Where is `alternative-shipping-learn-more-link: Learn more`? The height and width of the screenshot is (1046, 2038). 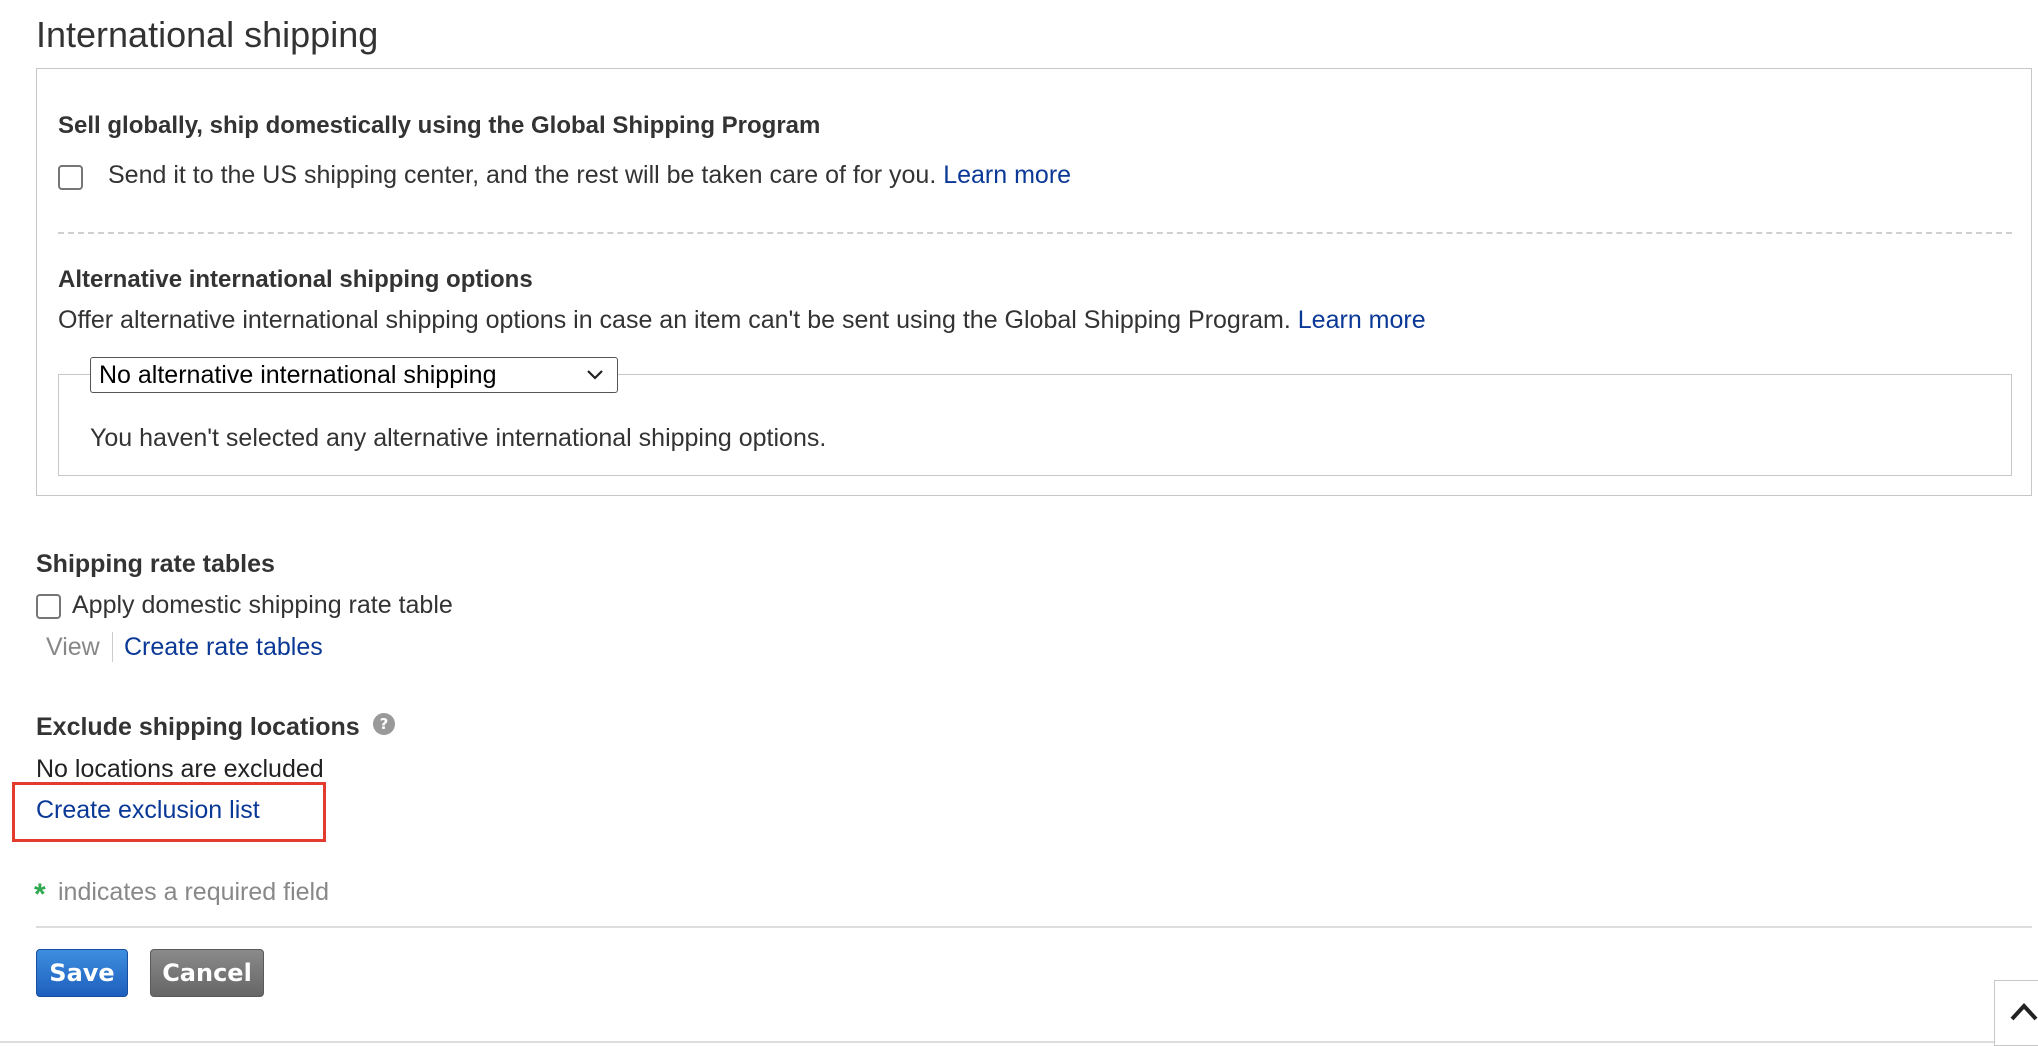
alternative-shipping-learn-more-link: Learn more is located at coordinates (1362, 320).